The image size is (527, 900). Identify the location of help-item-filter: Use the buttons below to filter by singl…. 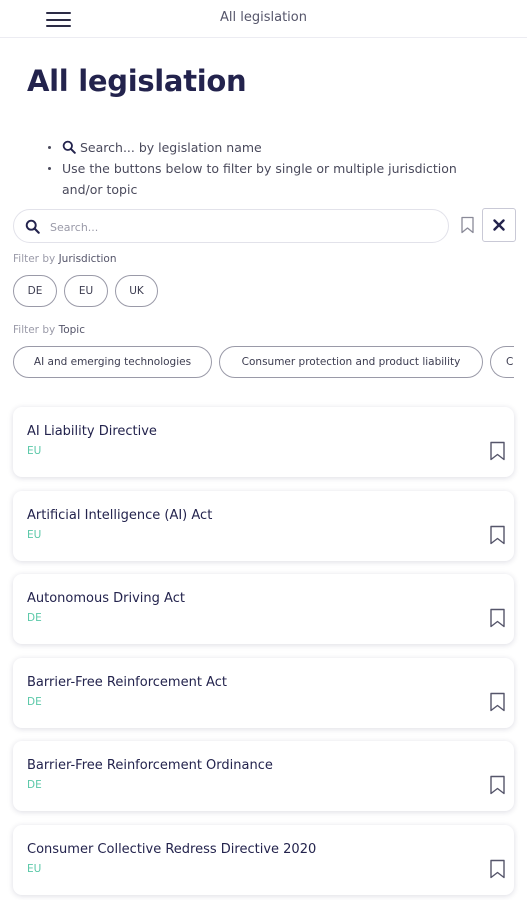
(261, 179).